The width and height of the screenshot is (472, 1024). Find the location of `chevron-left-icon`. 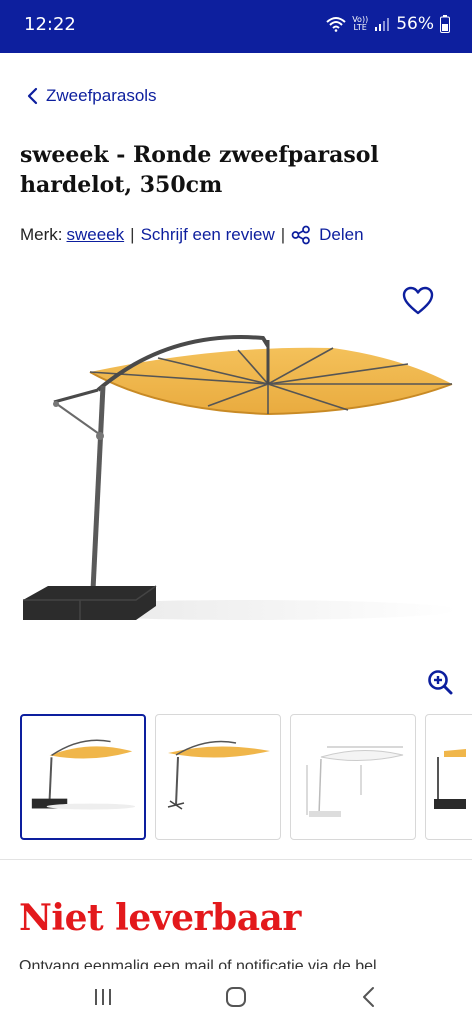

chevron-left-icon is located at coordinates (32, 96).